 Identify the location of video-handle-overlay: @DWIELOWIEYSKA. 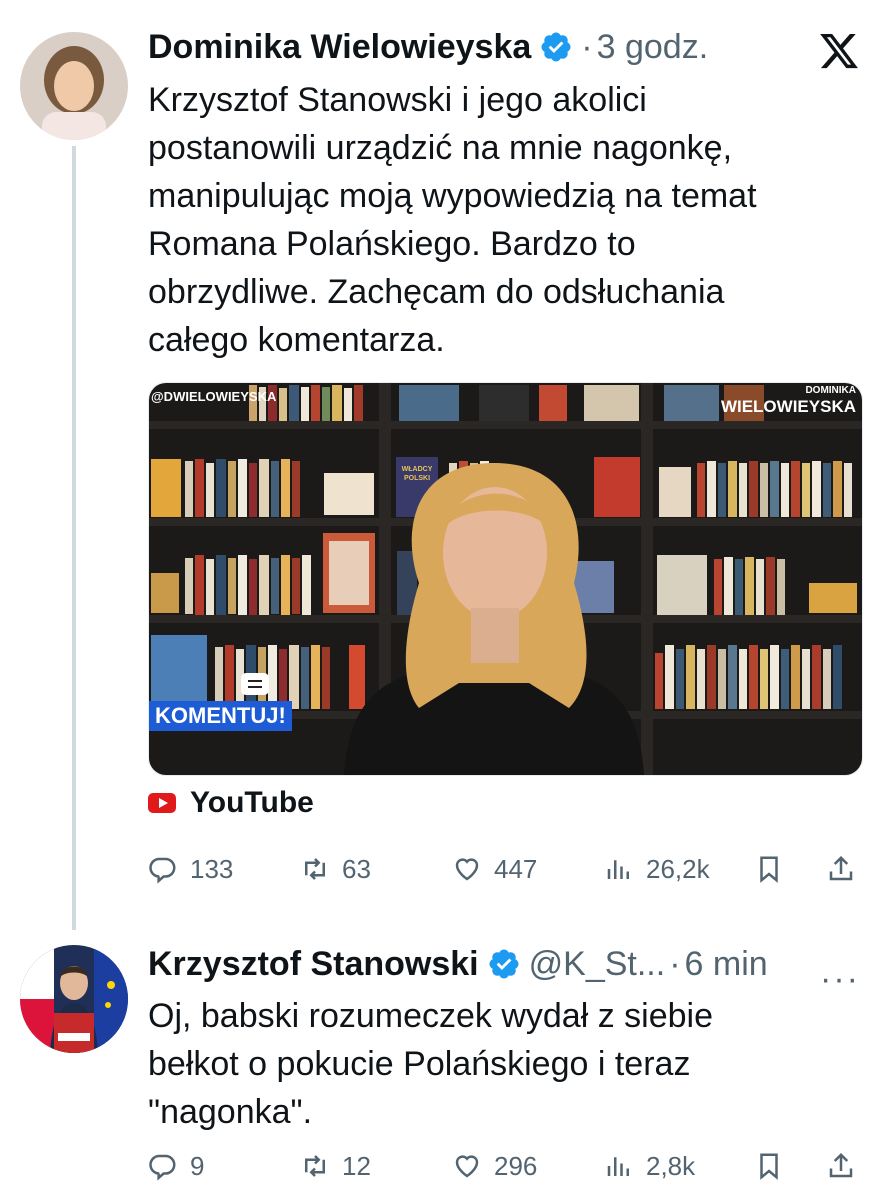
(214, 396).